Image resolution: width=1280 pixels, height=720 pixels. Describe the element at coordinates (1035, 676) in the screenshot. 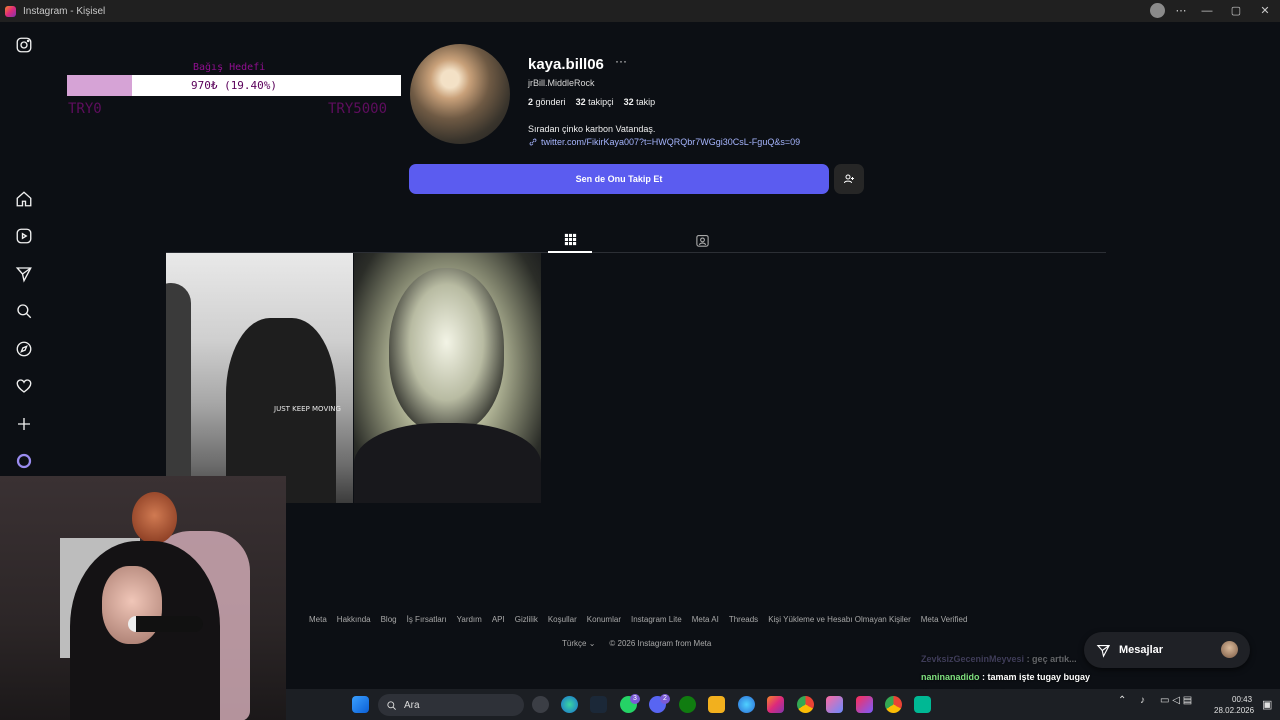

I see `chat-text: : tamam işte tugay bugay` at that location.